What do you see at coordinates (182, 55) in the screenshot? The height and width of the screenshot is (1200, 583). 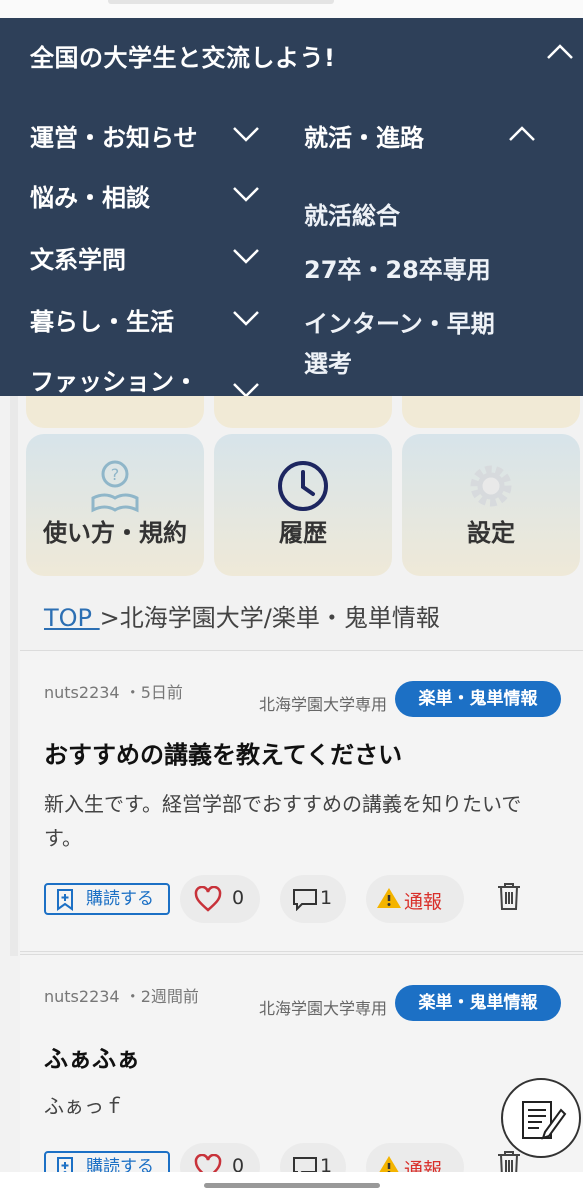 I see `menu-title: 全国の大学生と交流しよう!` at bounding box center [182, 55].